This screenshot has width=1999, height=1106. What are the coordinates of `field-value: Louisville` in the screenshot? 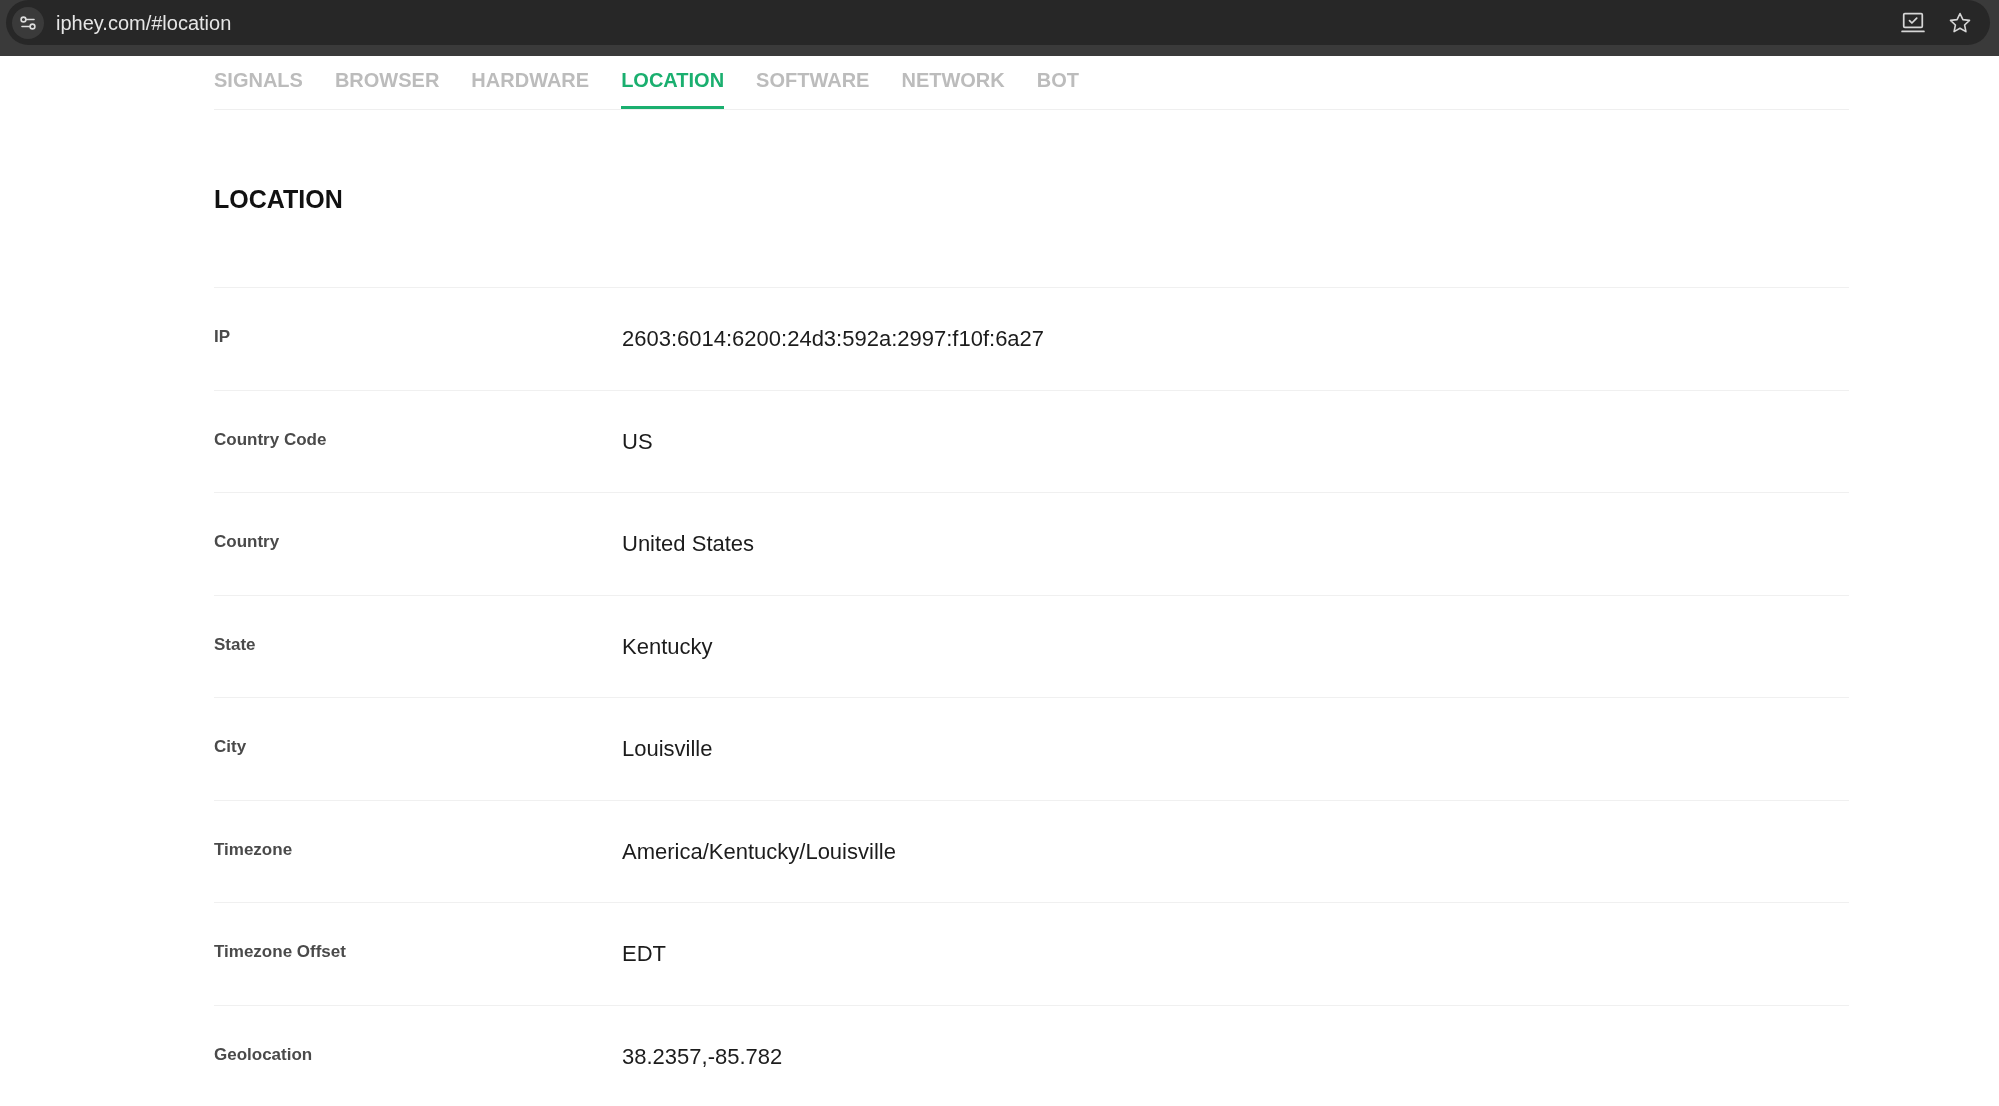 It's located at (667, 749).